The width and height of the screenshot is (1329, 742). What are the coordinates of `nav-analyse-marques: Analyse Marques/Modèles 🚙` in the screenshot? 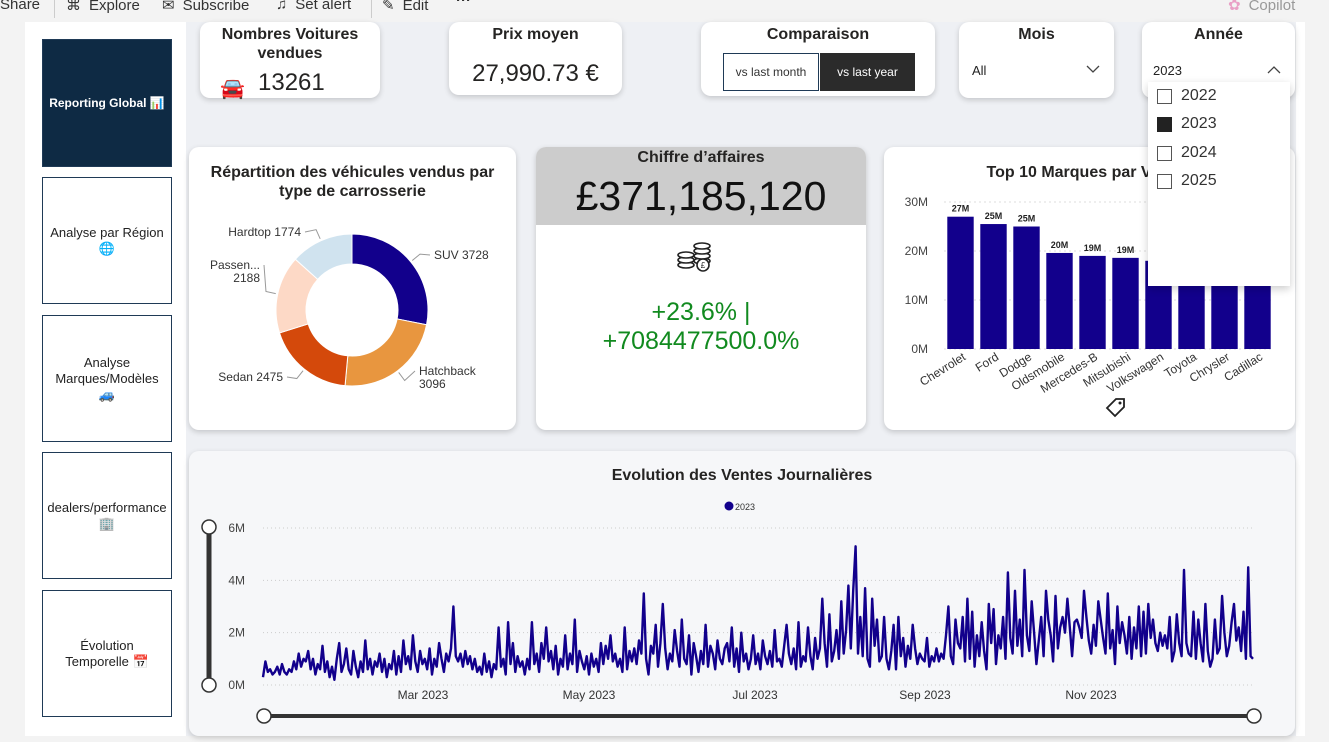 It's located at (107, 378).